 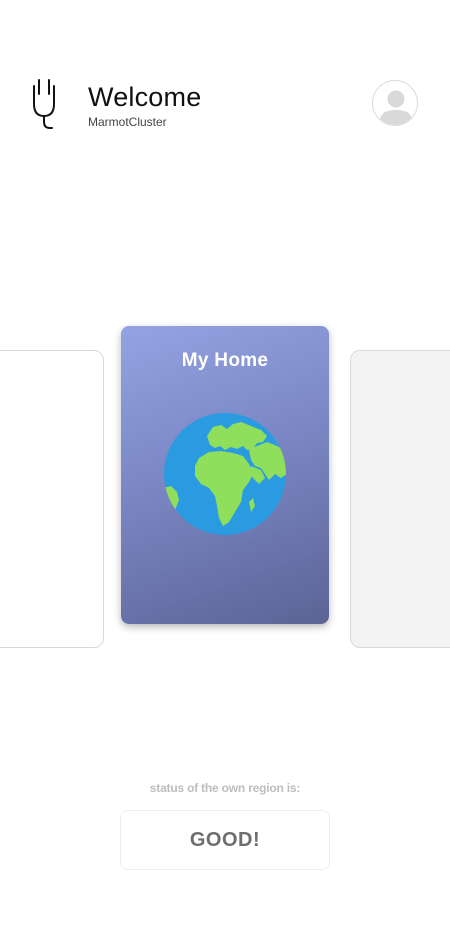 I want to click on status-value: GOOD!, so click(x=225, y=840).